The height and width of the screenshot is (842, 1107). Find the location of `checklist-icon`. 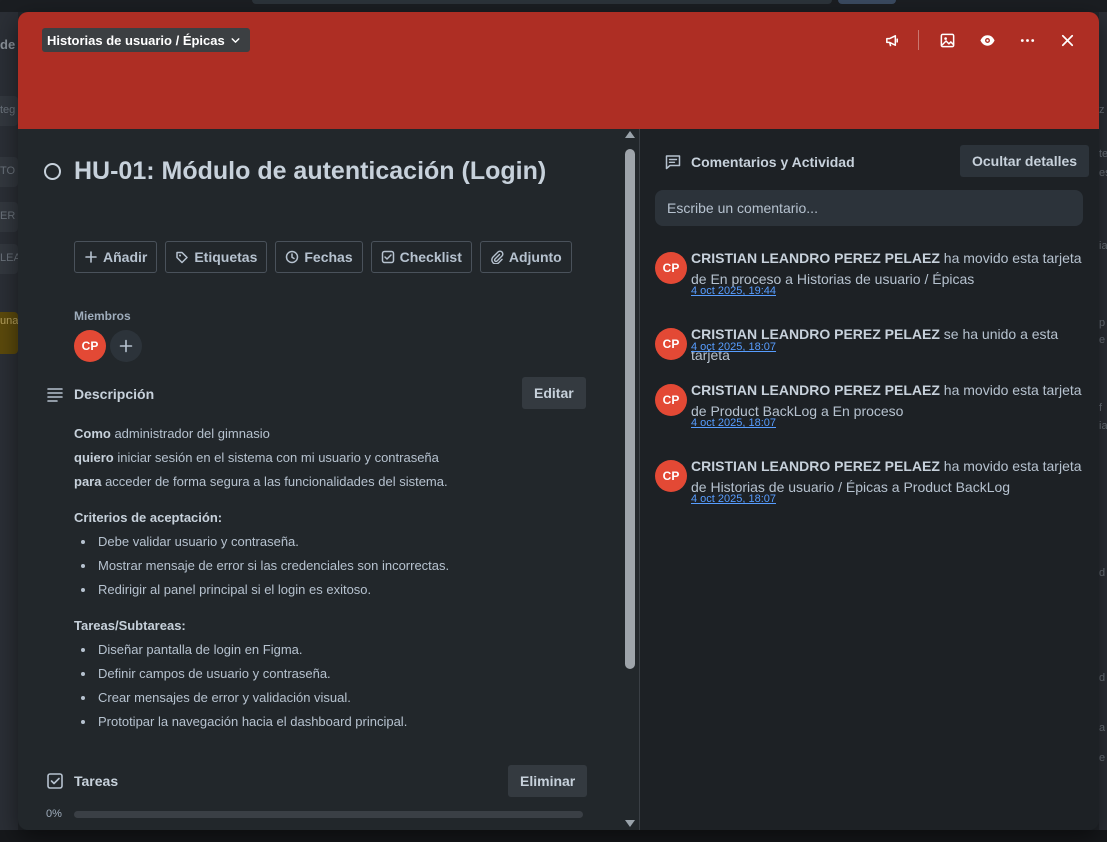

checklist-icon is located at coordinates (55, 781).